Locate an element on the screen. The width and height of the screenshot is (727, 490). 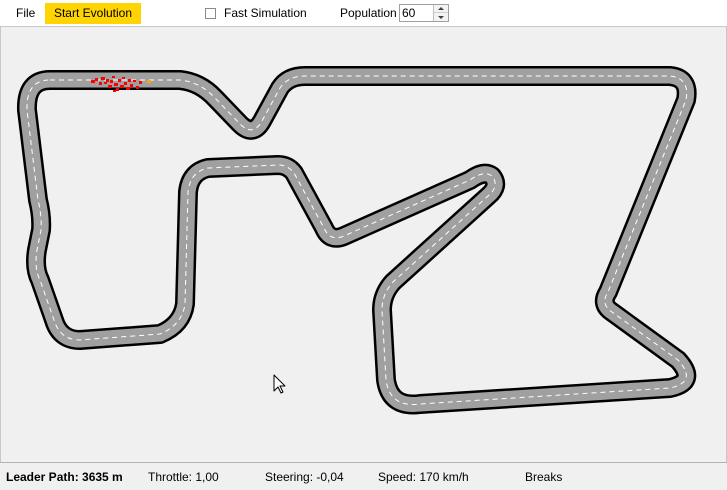
mouse-cursor-icon is located at coordinates (279, 384).